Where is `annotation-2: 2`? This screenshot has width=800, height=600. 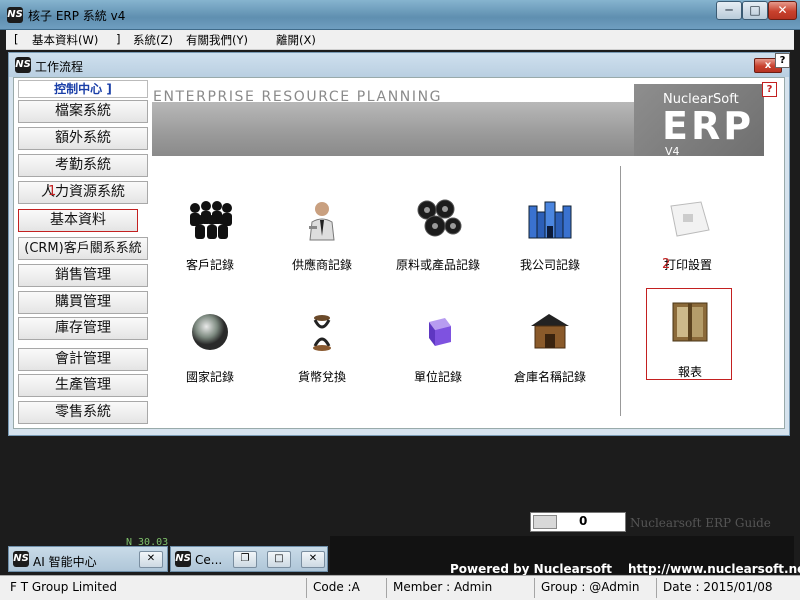 annotation-2: 2 is located at coordinates (666, 264).